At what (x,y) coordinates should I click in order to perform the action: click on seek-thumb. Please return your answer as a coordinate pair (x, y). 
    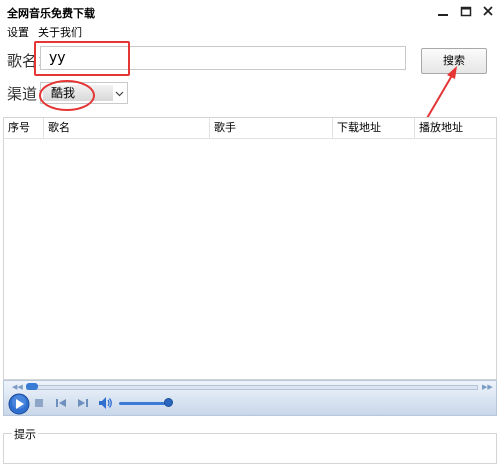
    Looking at the image, I should click on (32, 386).